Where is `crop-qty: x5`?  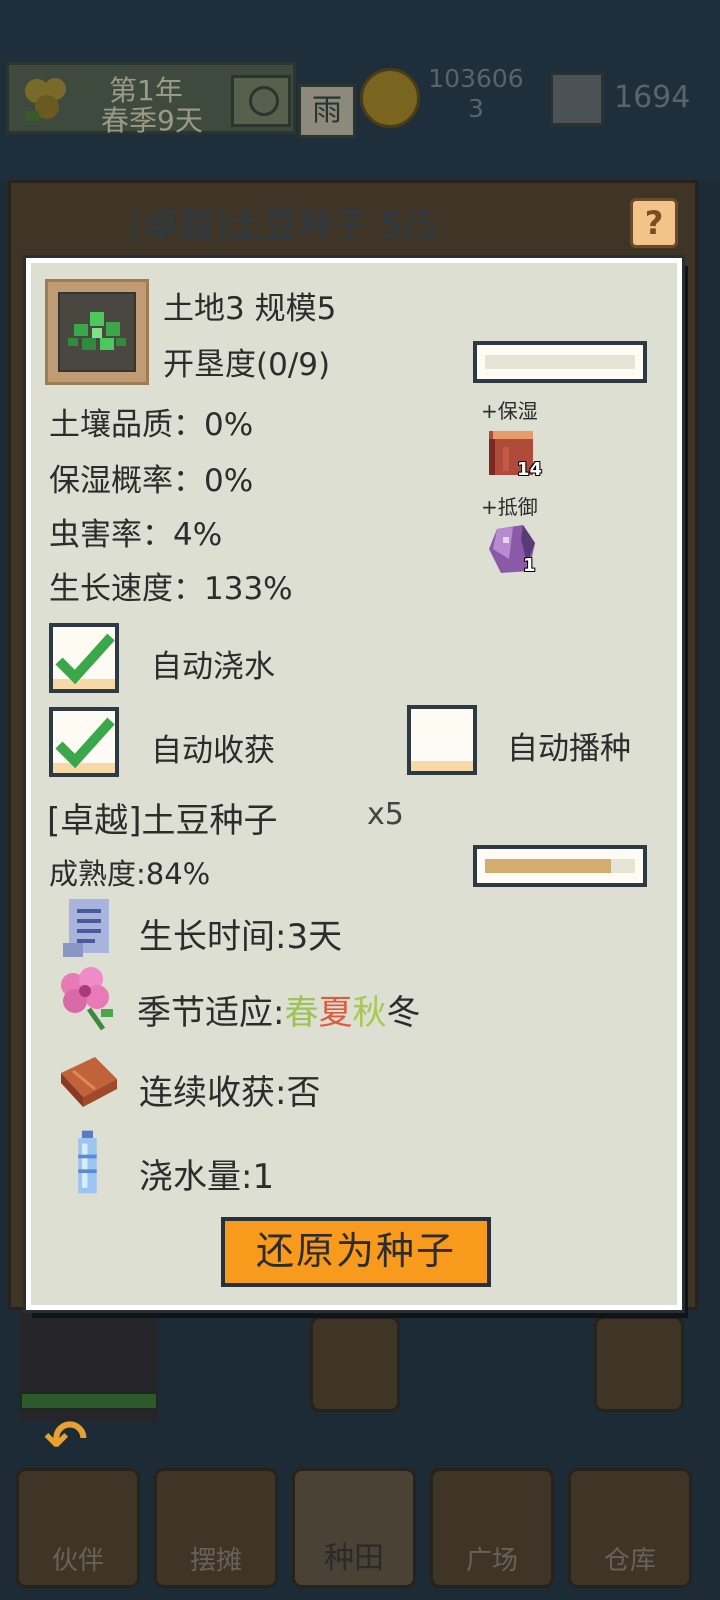
crop-qty: x5 is located at coordinates (385, 814).